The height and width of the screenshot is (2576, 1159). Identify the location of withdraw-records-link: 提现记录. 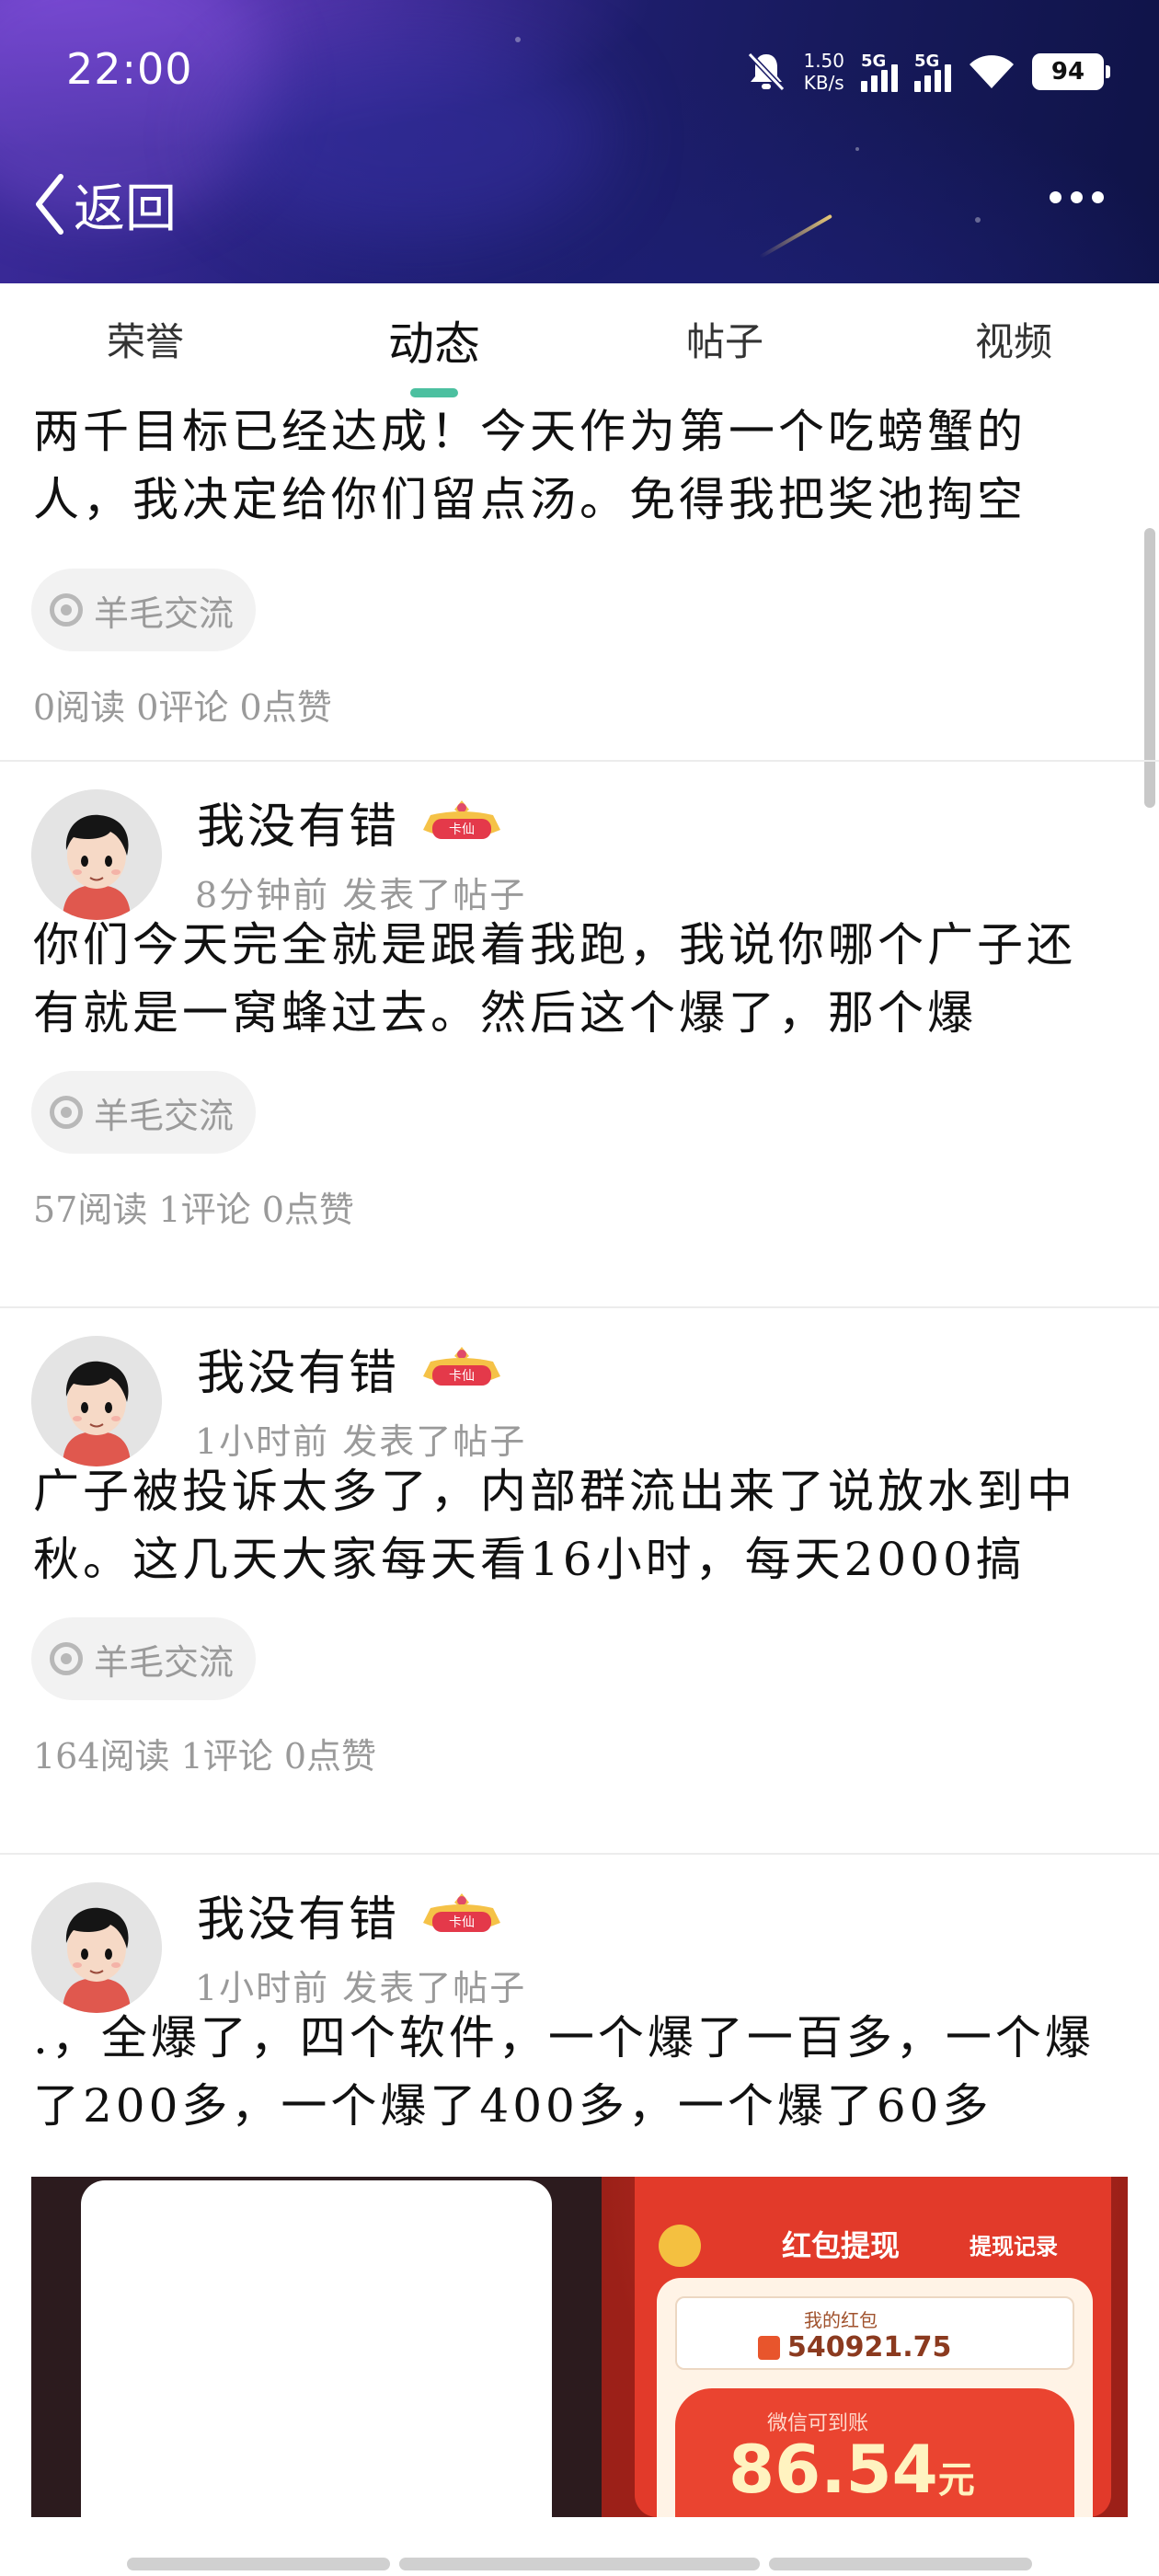
(1014, 2247).